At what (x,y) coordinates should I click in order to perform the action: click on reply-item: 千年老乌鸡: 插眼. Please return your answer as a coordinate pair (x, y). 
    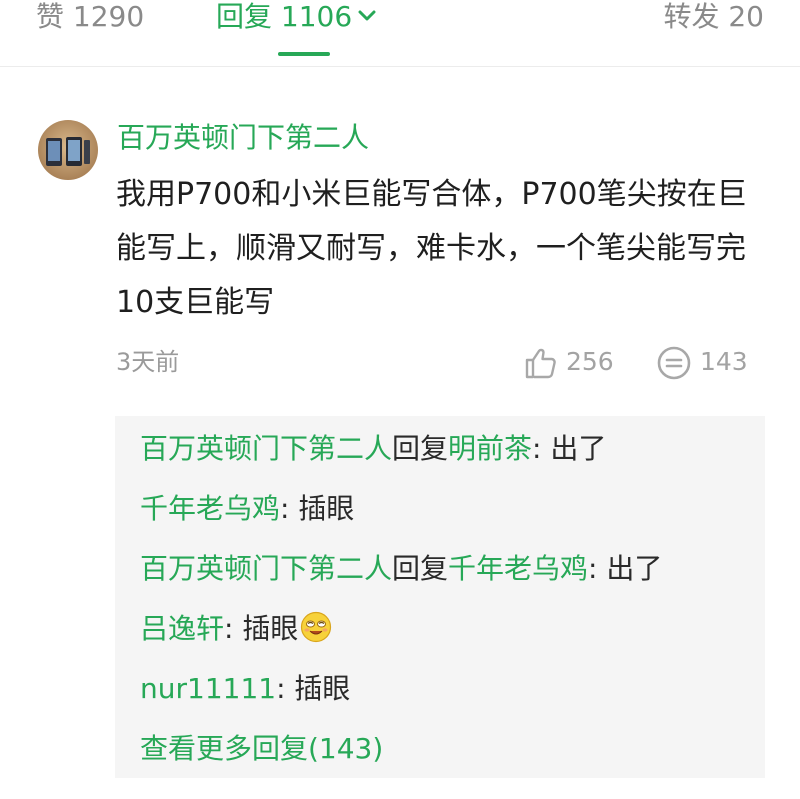
    Looking at the image, I should click on (247, 509).